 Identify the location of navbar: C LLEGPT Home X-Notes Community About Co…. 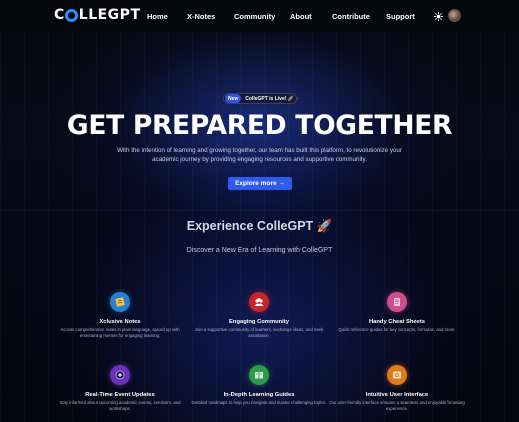
(259, 16).